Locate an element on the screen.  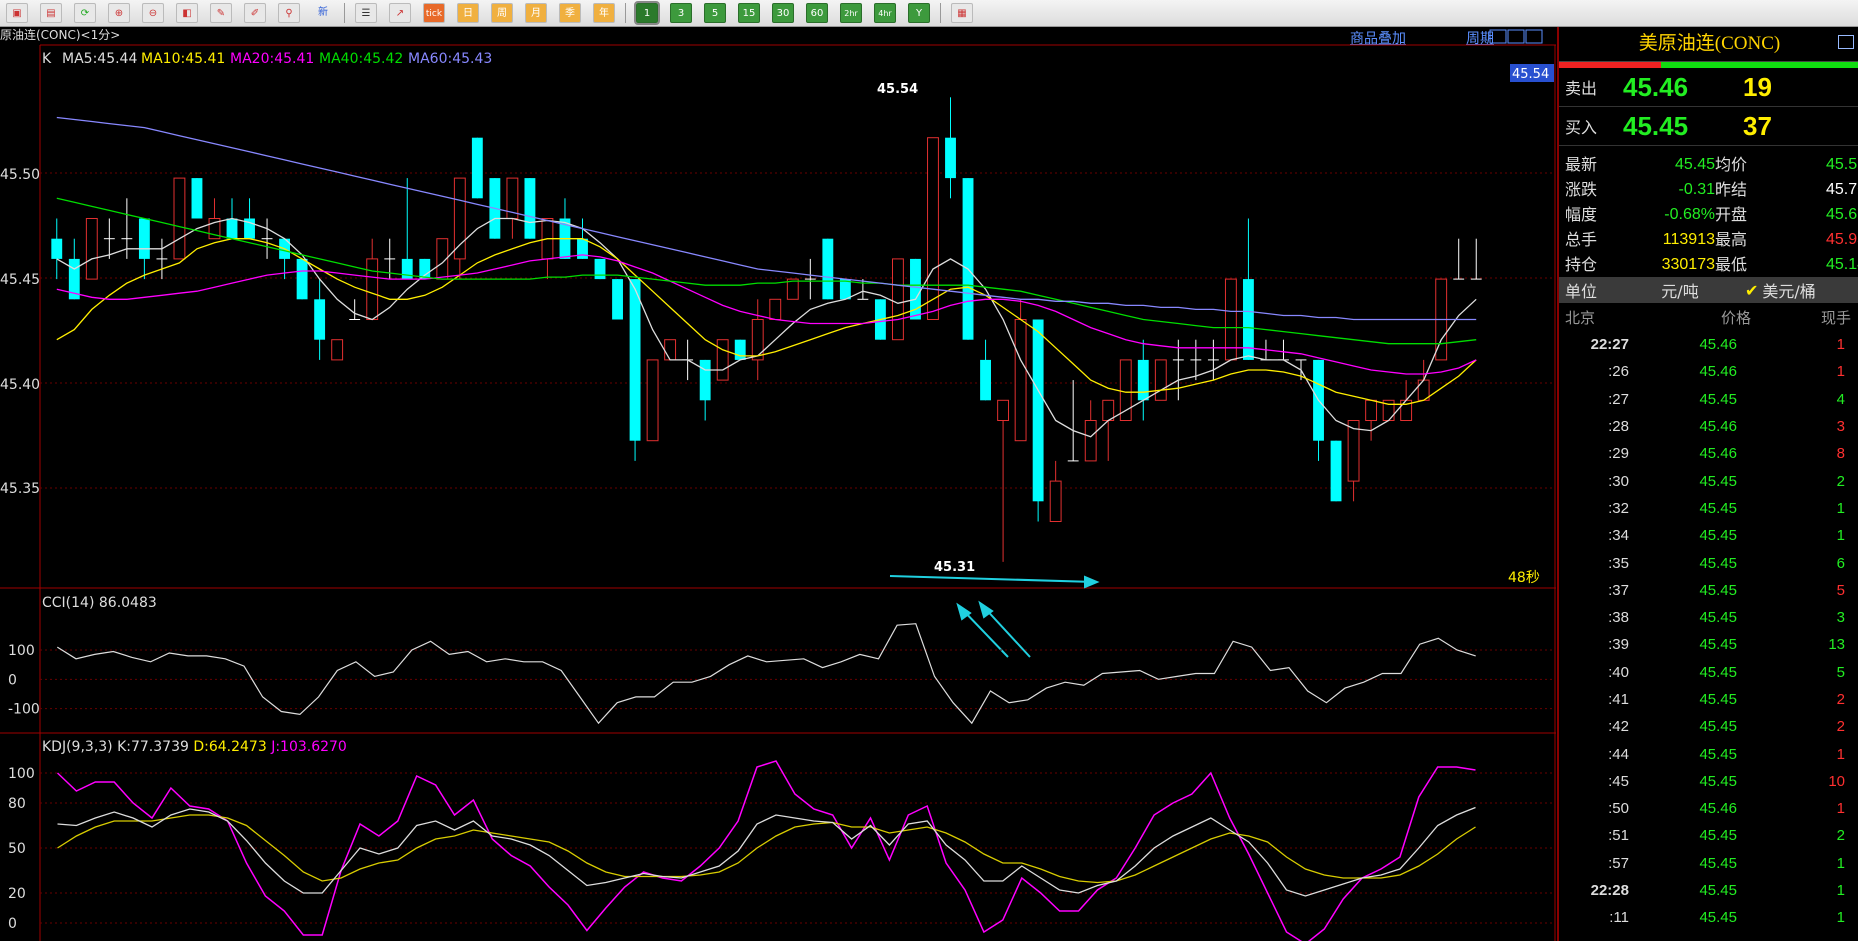
period-button-4hr: 4hr is located at coordinates (885, 13).